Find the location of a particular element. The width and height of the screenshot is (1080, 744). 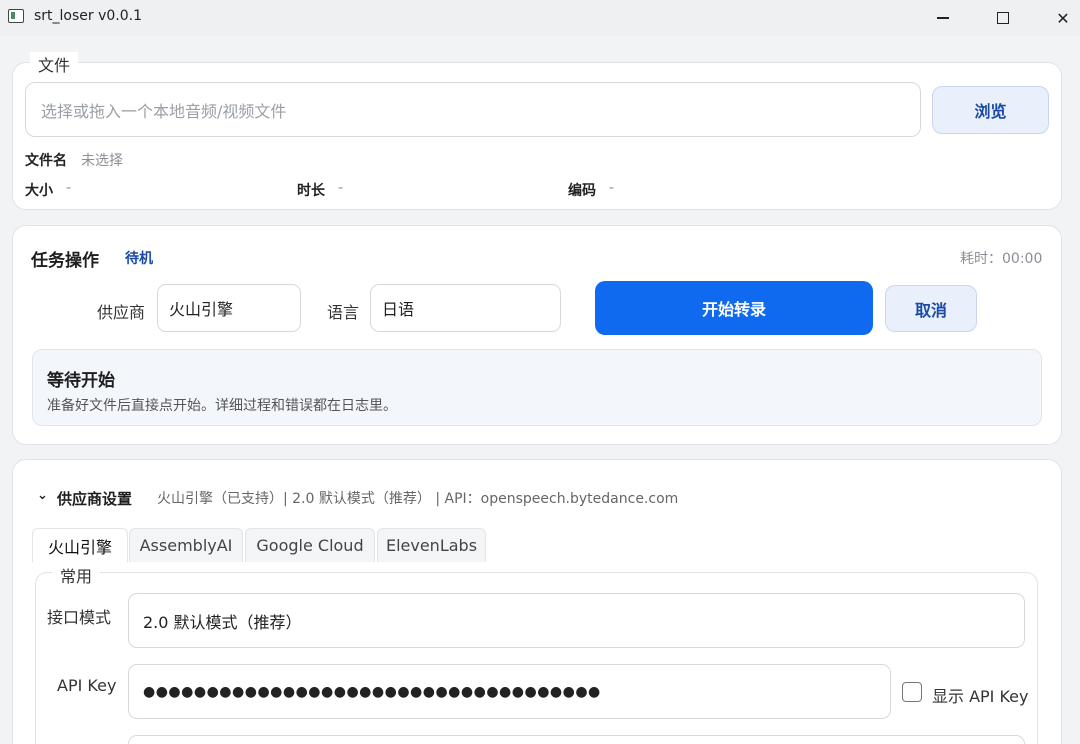

file-path-input: 选择或拖入一个本地音频/视频文件 is located at coordinates (473, 109).